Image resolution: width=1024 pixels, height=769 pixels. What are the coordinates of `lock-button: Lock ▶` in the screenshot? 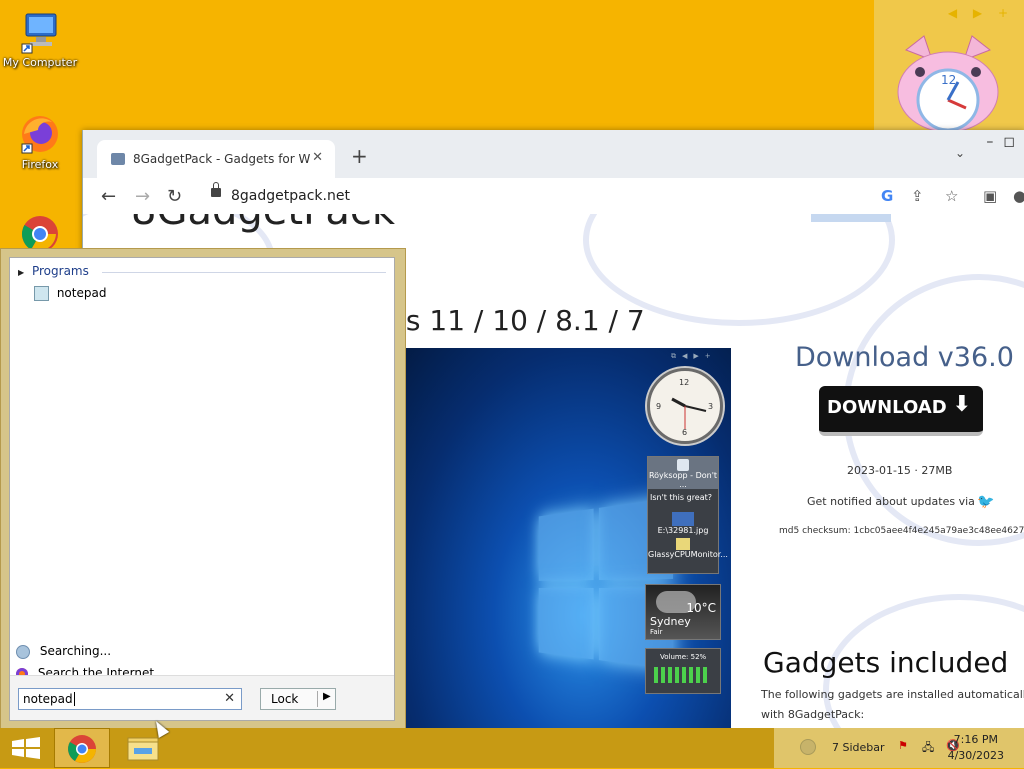 It's located at (298, 699).